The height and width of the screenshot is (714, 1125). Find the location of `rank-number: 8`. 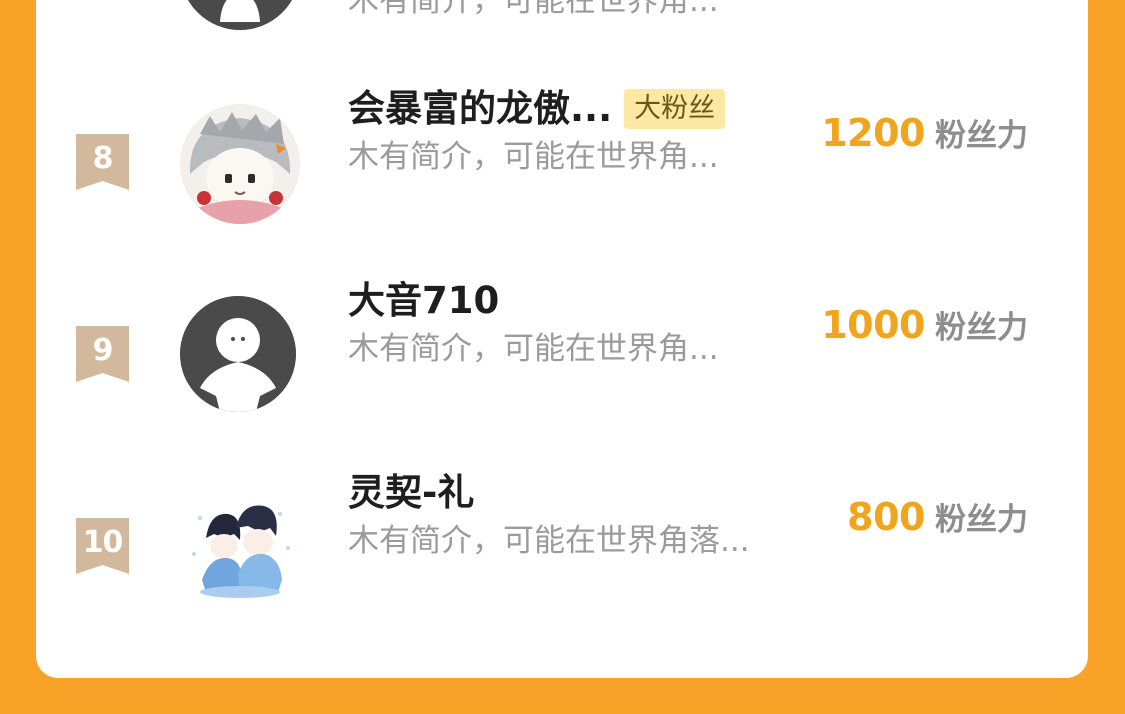

rank-number: 8 is located at coordinates (103, 158).